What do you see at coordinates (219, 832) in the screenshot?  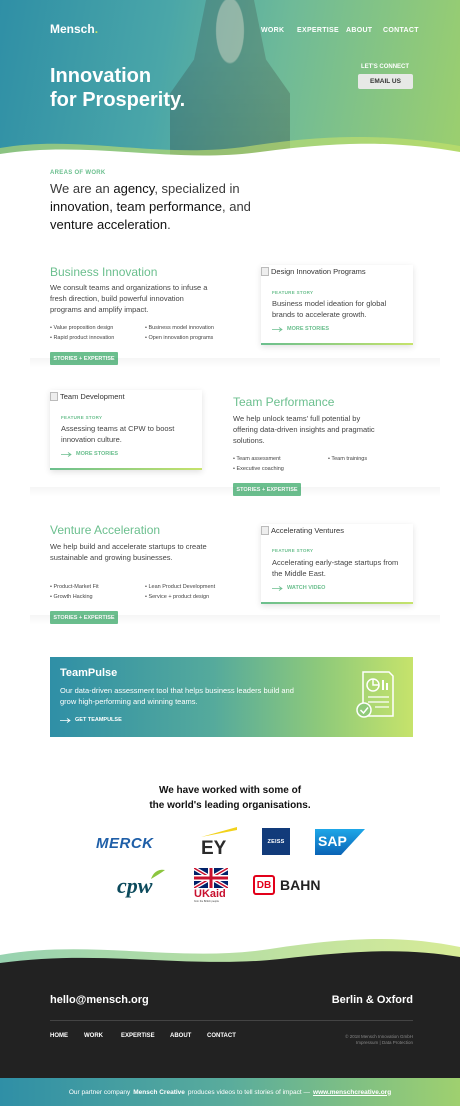 I see `ey-beam-icon` at bounding box center [219, 832].